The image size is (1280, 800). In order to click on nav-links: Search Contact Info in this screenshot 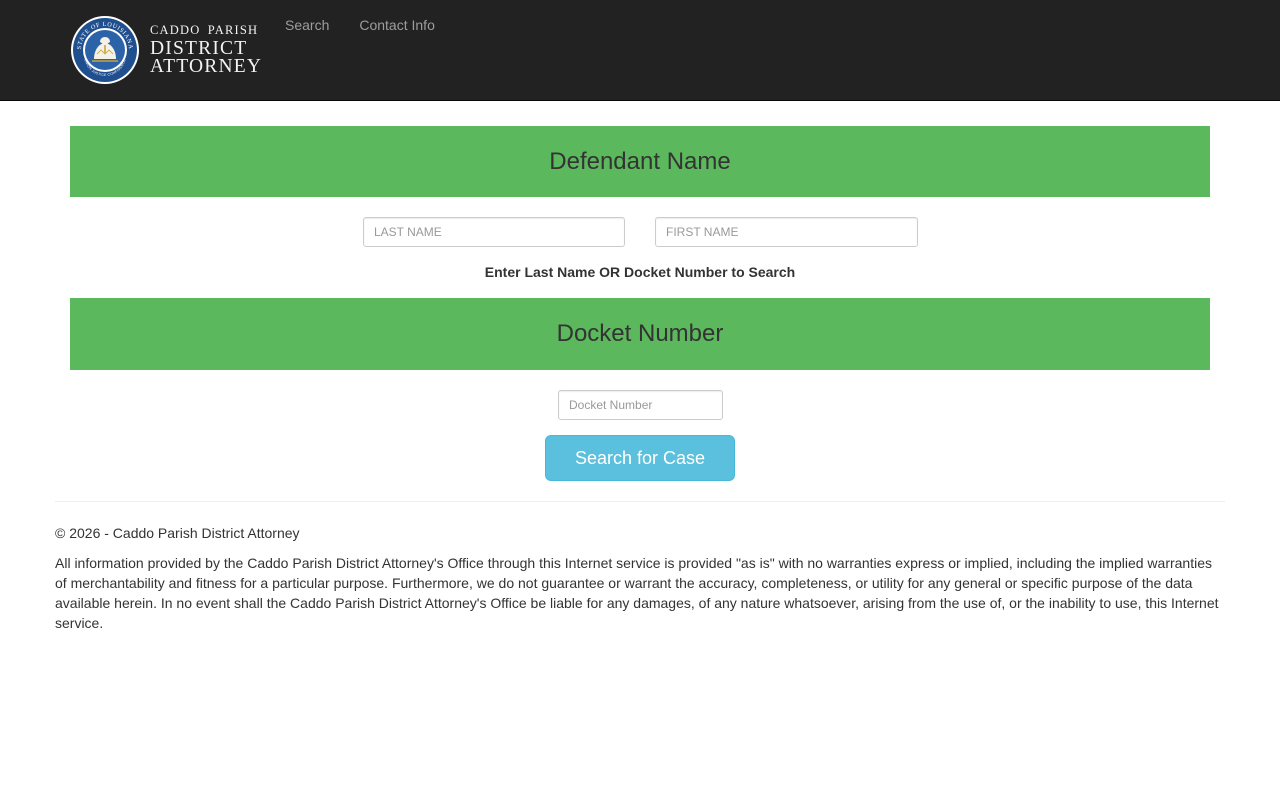, I will do `click(360, 25)`.